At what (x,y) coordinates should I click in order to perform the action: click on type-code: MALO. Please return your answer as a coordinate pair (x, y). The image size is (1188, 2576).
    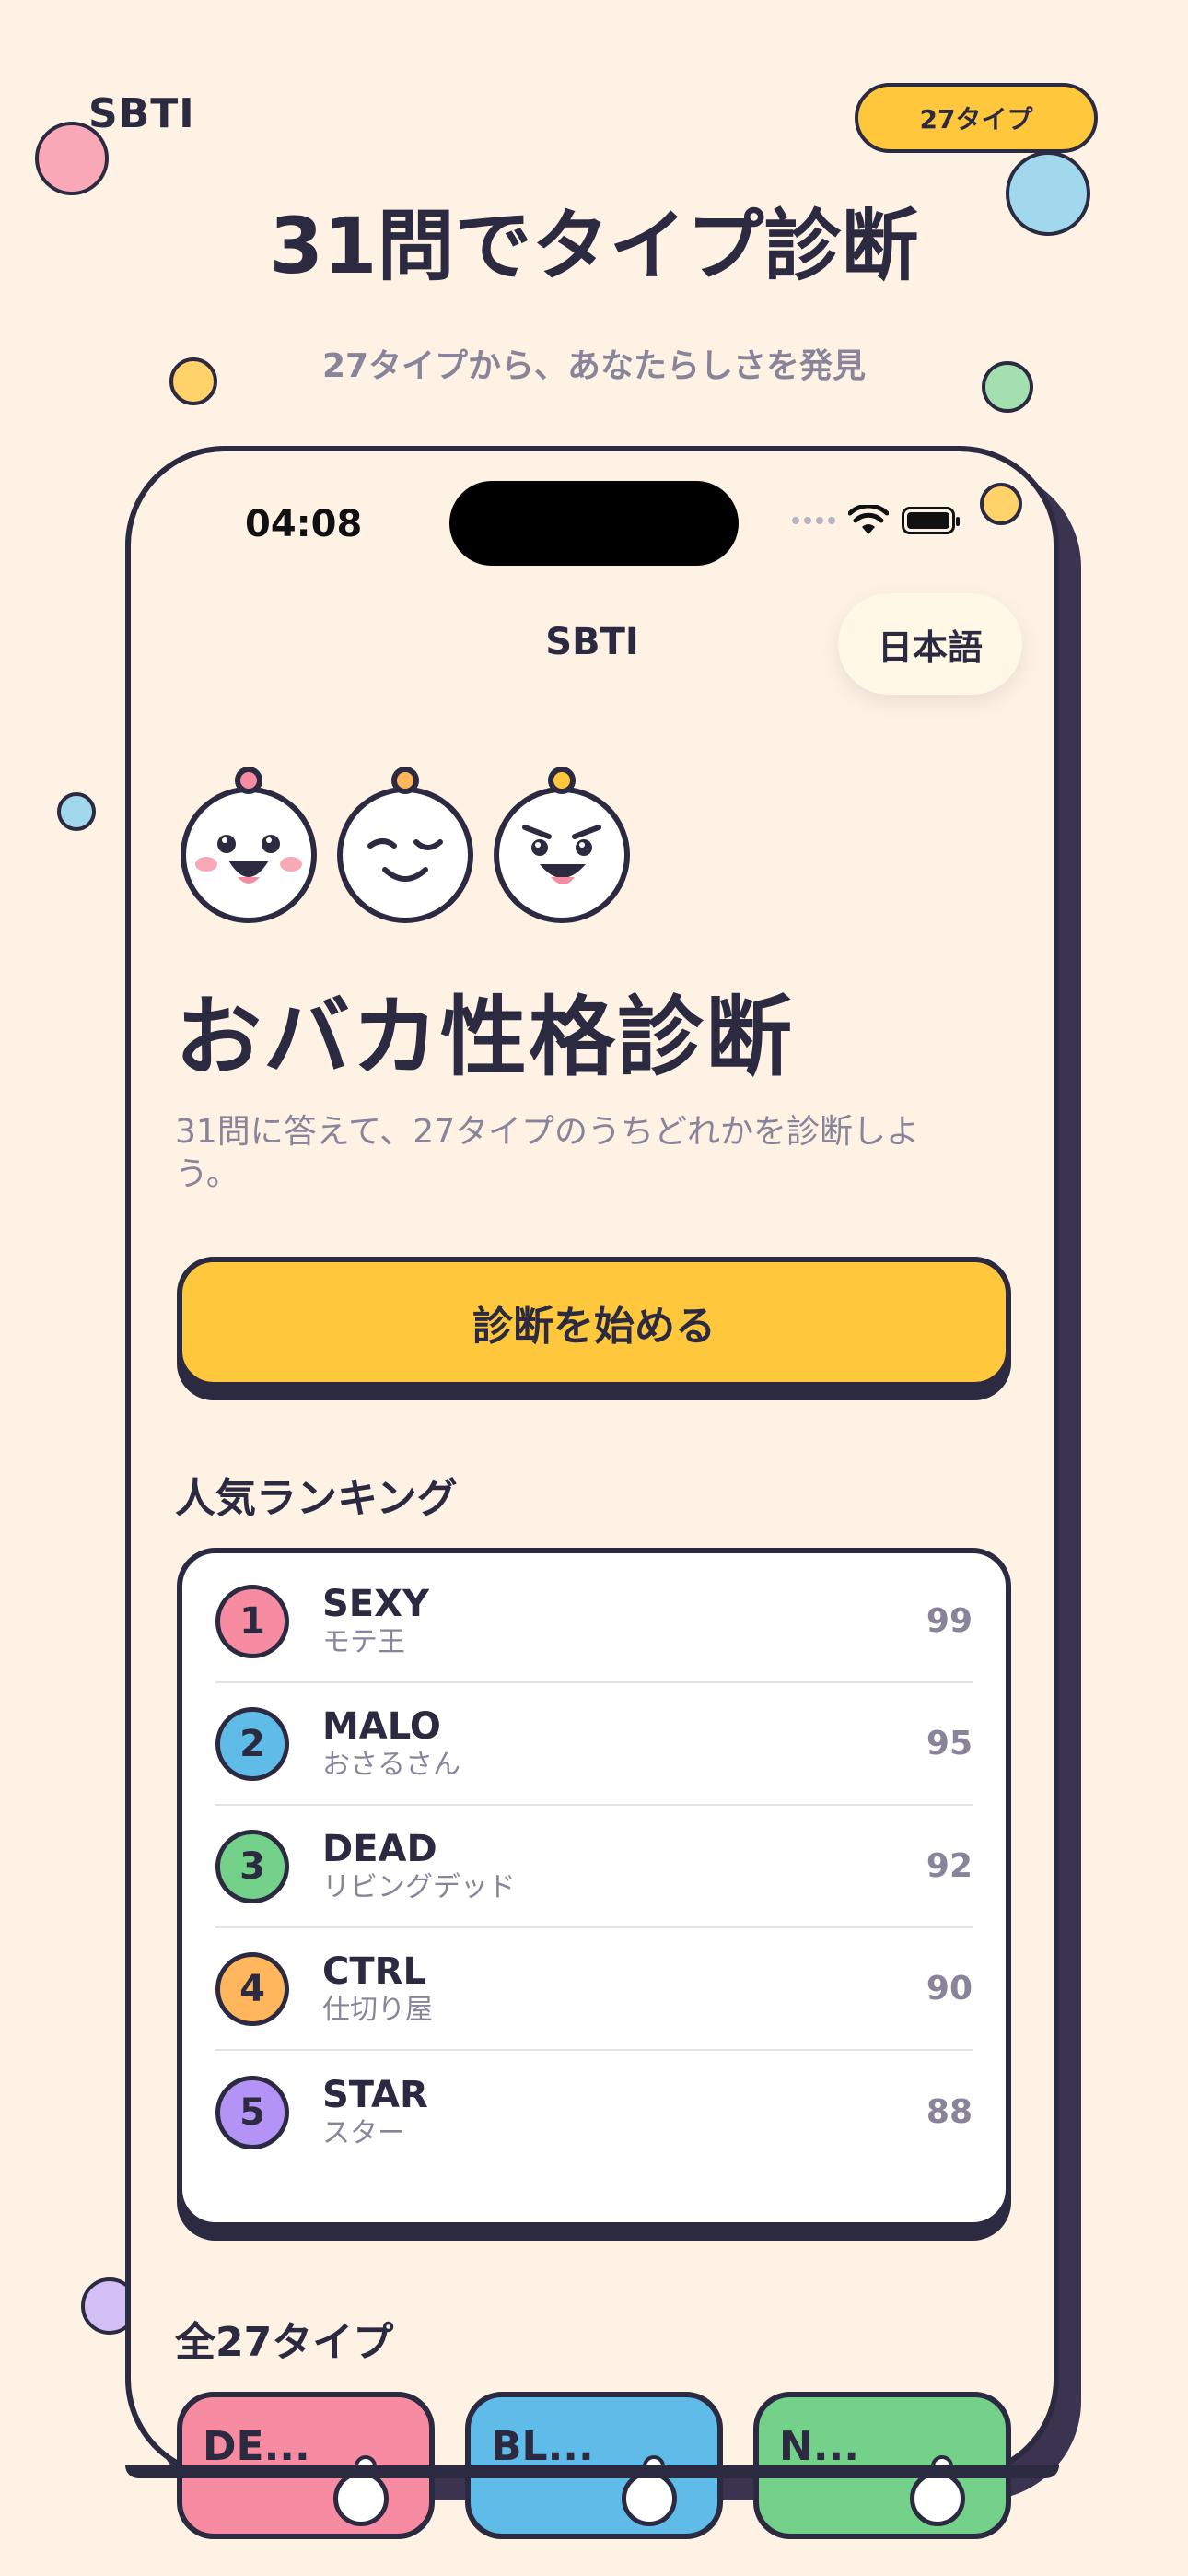
    Looking at the image, I should click on (381, 1726).